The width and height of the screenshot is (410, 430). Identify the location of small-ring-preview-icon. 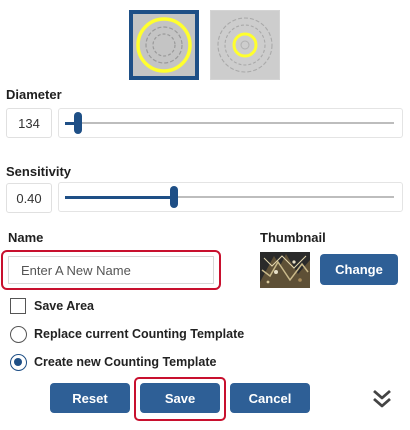
(245, 45).